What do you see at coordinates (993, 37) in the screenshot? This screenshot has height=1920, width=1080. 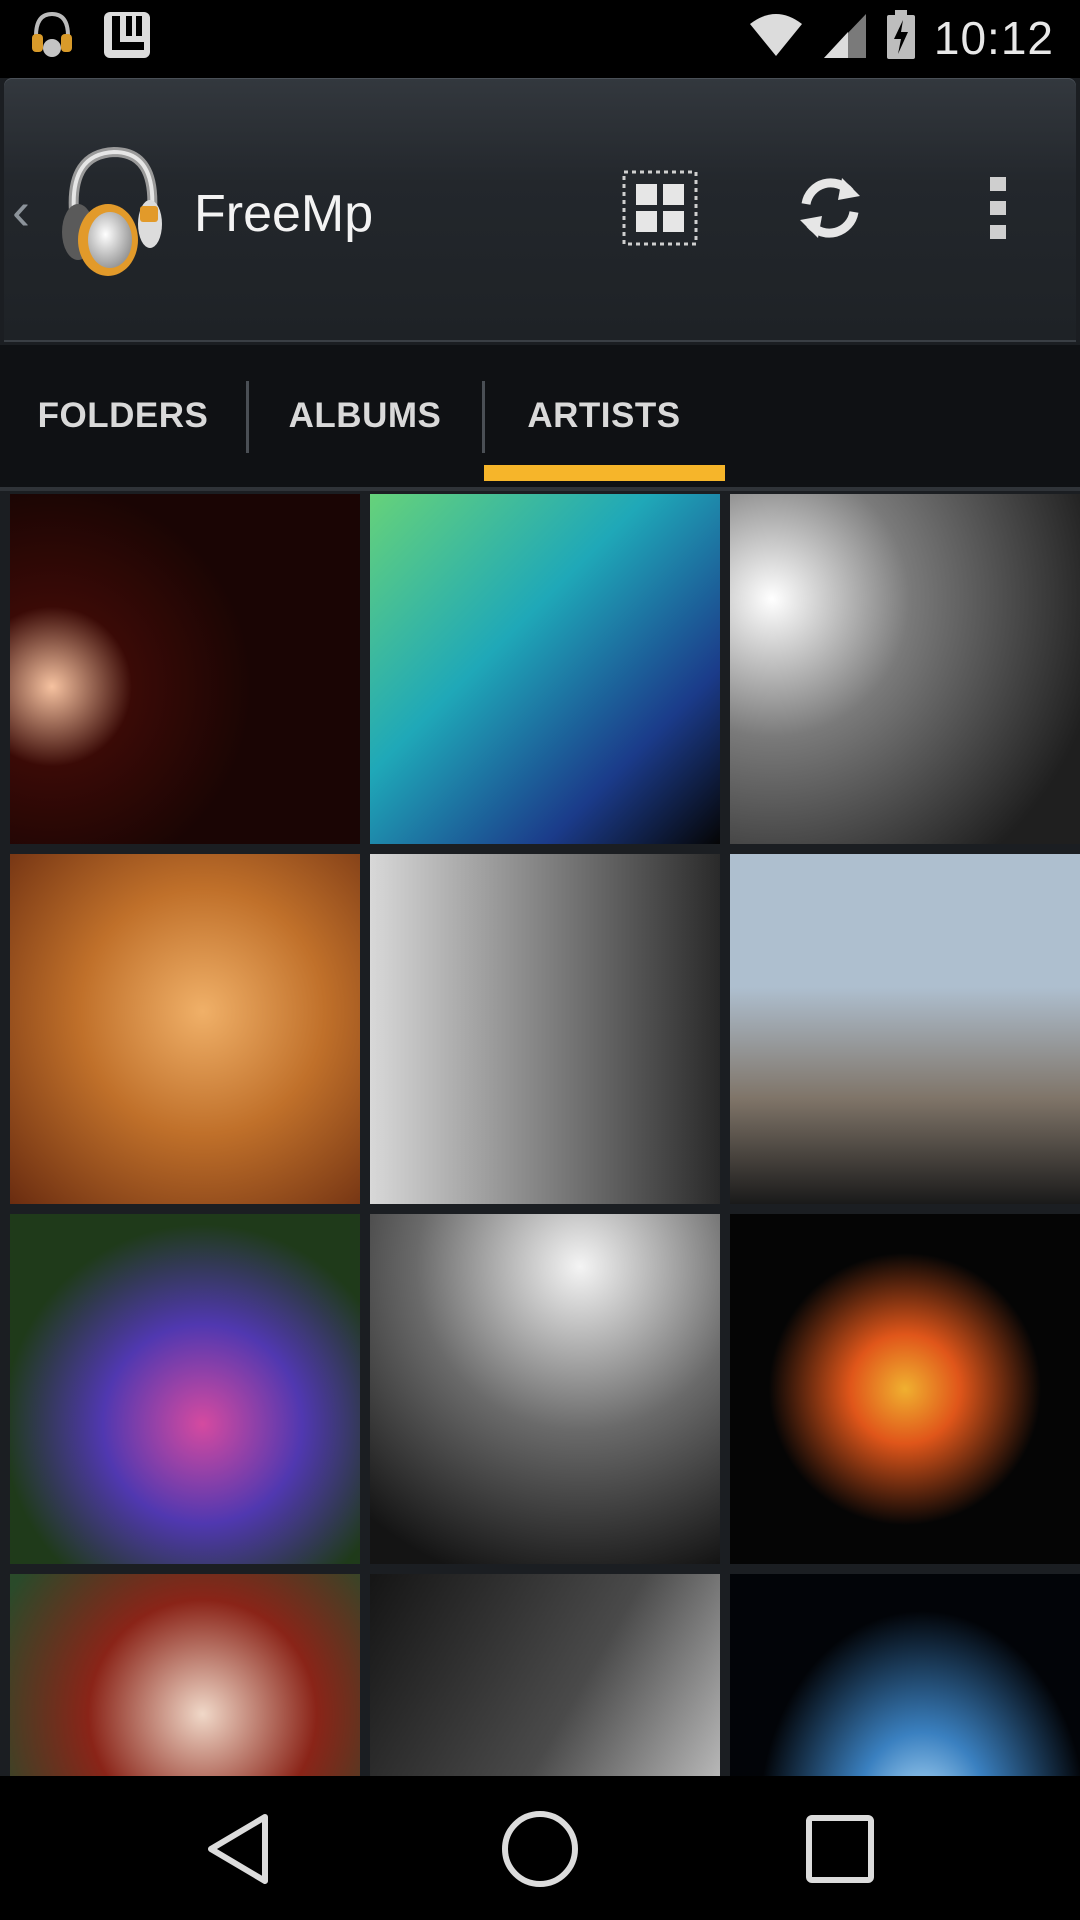 I see `status-clock: 10:12` at bounding box center [993, 37].